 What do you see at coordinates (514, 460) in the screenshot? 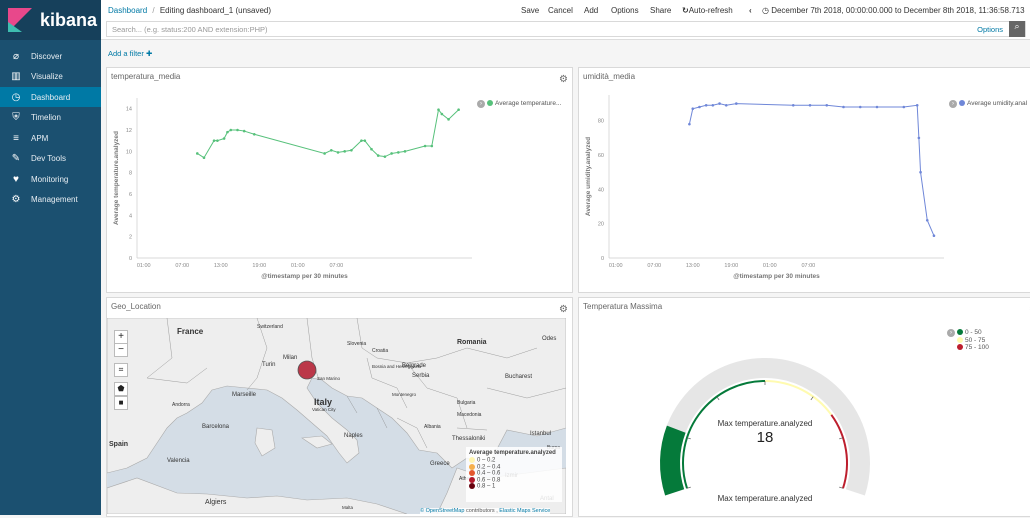
I see `map-legend-item: 0 – 0.2` at bounding box center [514, 460].